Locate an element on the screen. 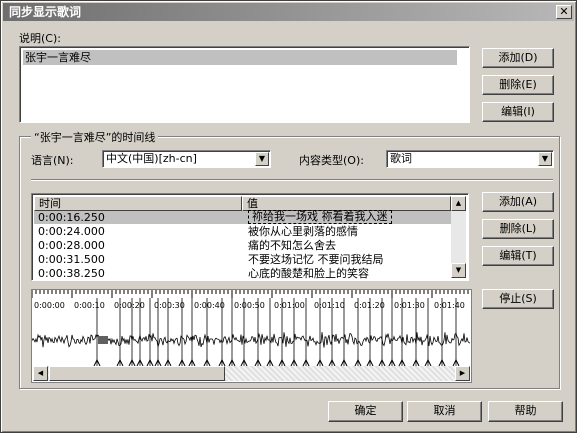 The image size is (577, 433). language-select: 中文(中国)[zh-cn] ▼ is located at coordinates (186, 159).